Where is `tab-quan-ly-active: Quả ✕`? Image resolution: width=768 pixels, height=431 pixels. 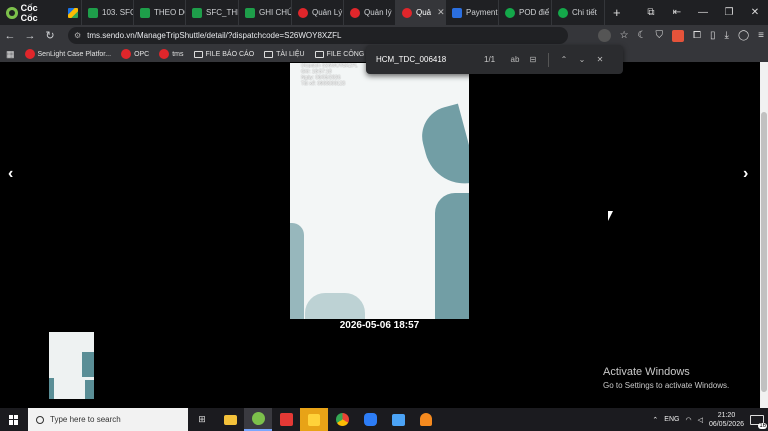
tab-quan-ly-active: Quả ✕ is located at coordinates (421, 12).